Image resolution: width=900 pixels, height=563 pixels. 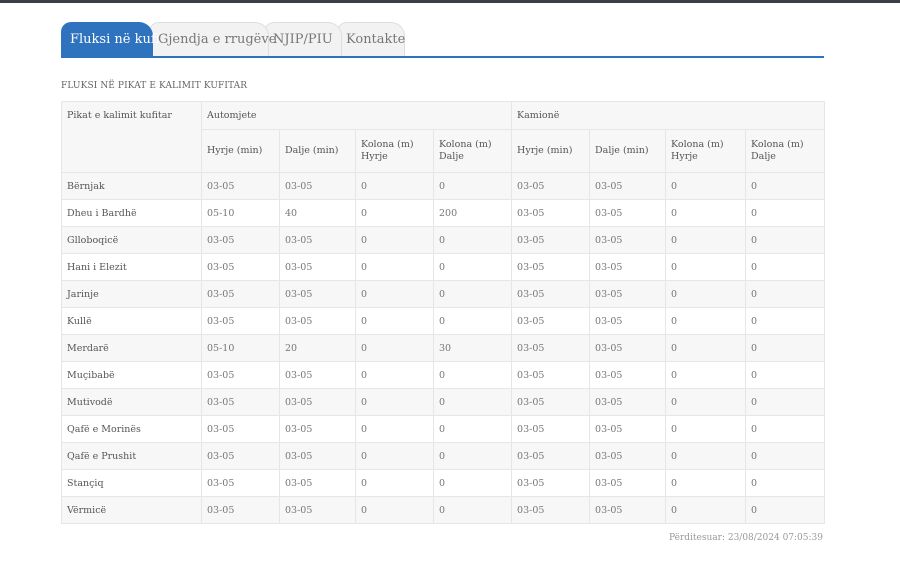 I want to click on table-row: Qafë e Prushit 03-05 03-05 0 0 03-05 03-05 0 0, so click(x=443, y=456).